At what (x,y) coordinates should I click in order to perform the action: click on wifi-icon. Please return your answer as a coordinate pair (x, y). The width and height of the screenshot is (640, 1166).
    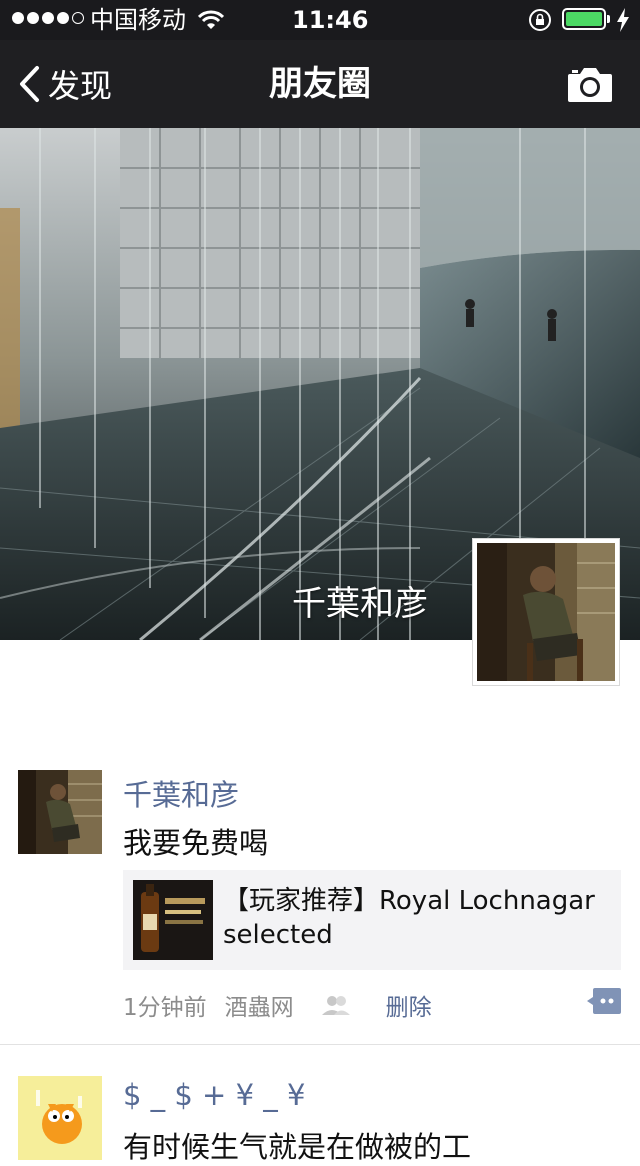
    Looking at the image, I should click on (211, 19).